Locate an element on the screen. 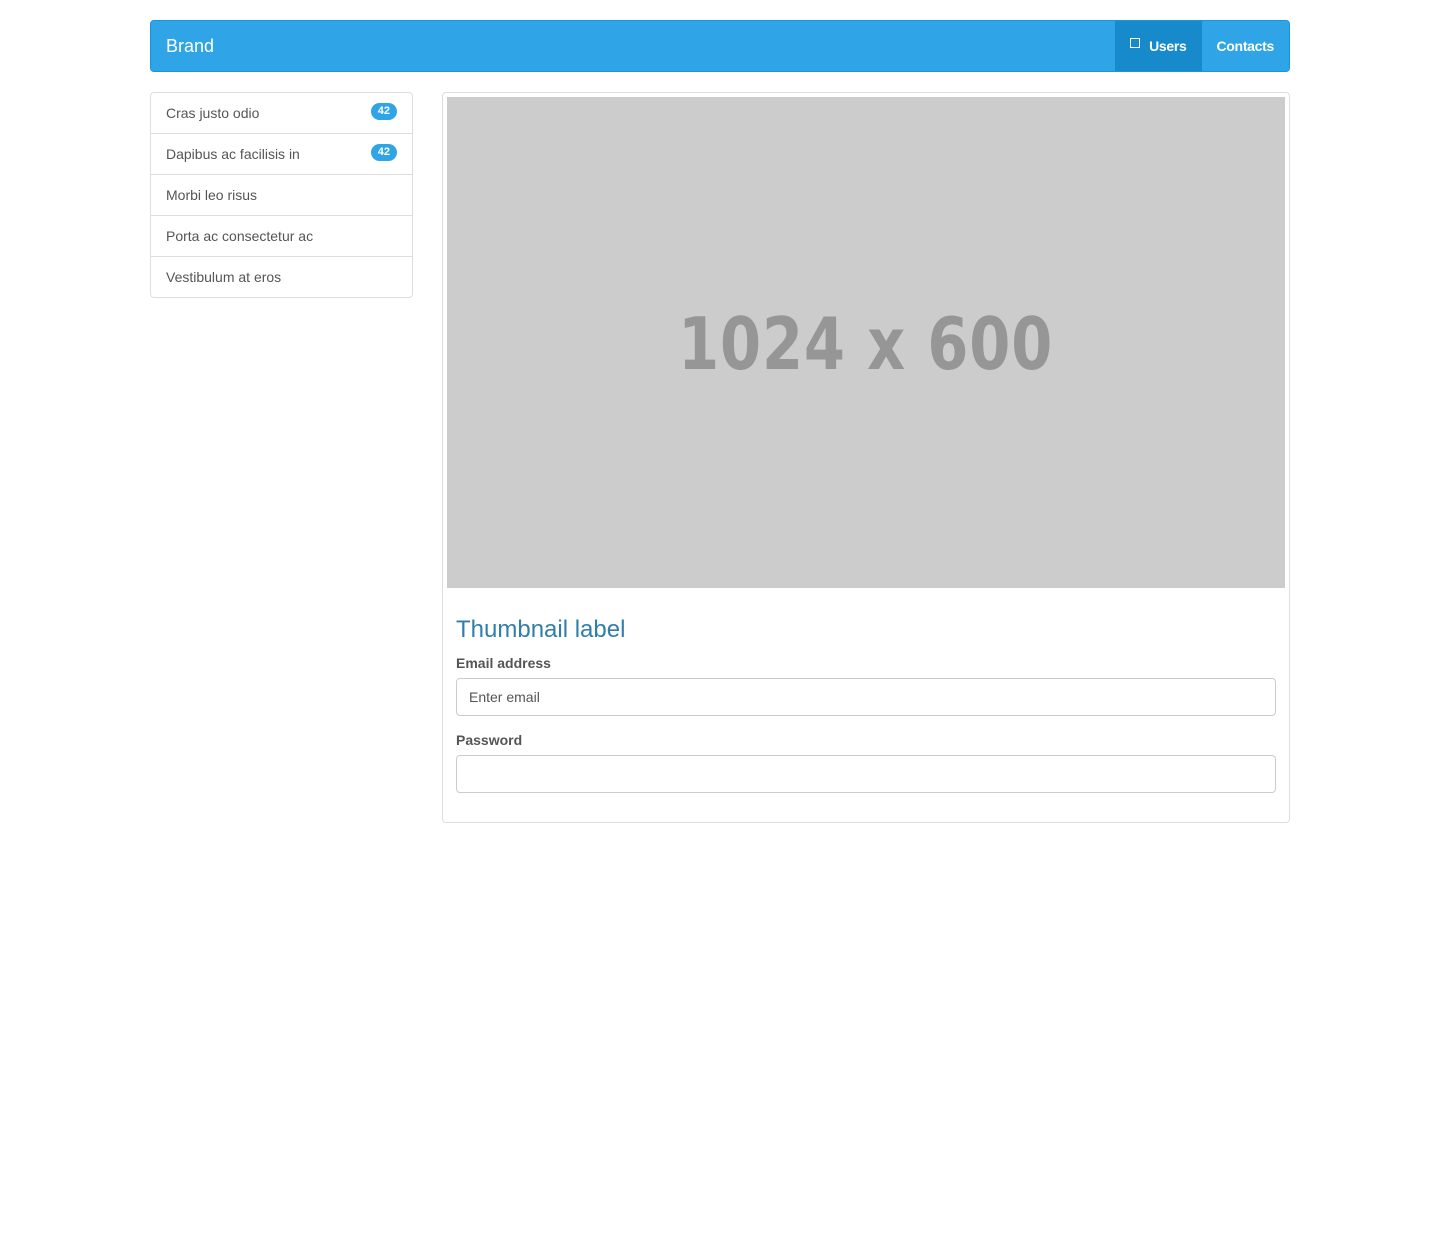  email-label: Email address is located at coordinates (503, 663).